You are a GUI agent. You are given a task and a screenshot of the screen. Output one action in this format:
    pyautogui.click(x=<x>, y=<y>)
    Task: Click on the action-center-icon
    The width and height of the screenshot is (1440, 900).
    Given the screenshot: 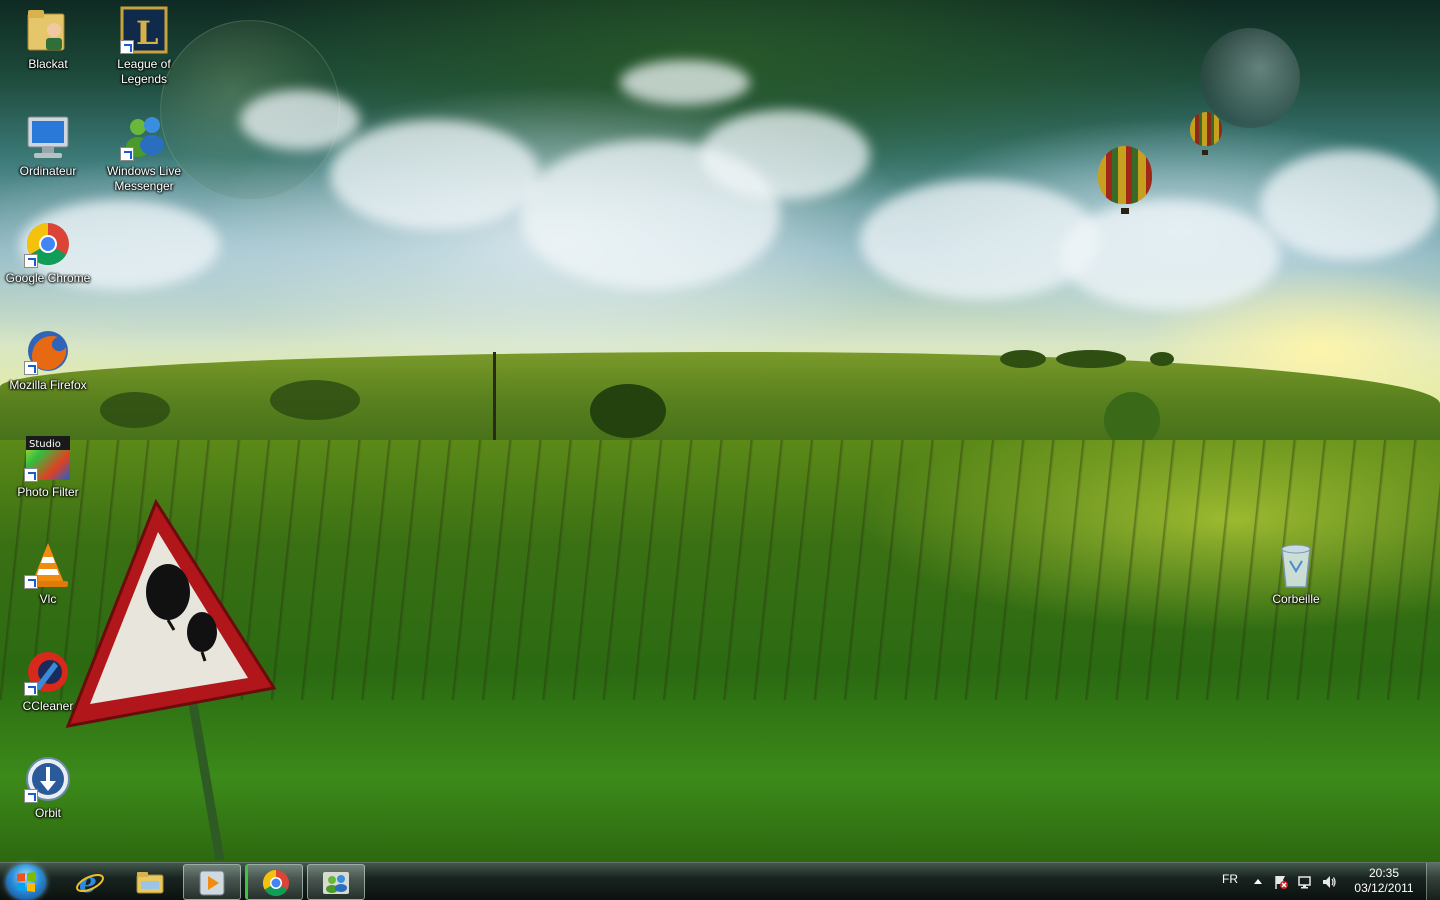 What is the action you would take?
    pyautogui.click(x=1281, y=882)
    